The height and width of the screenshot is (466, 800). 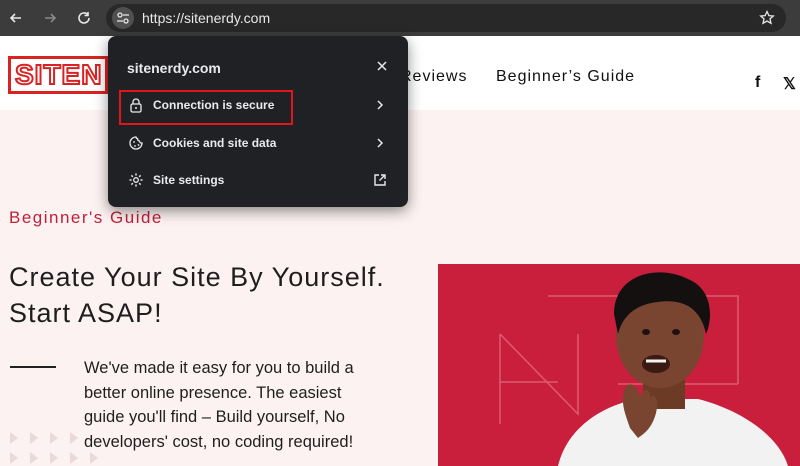 I want to click on nav-link-reviews: Reviews, so click(x=433, y=77).